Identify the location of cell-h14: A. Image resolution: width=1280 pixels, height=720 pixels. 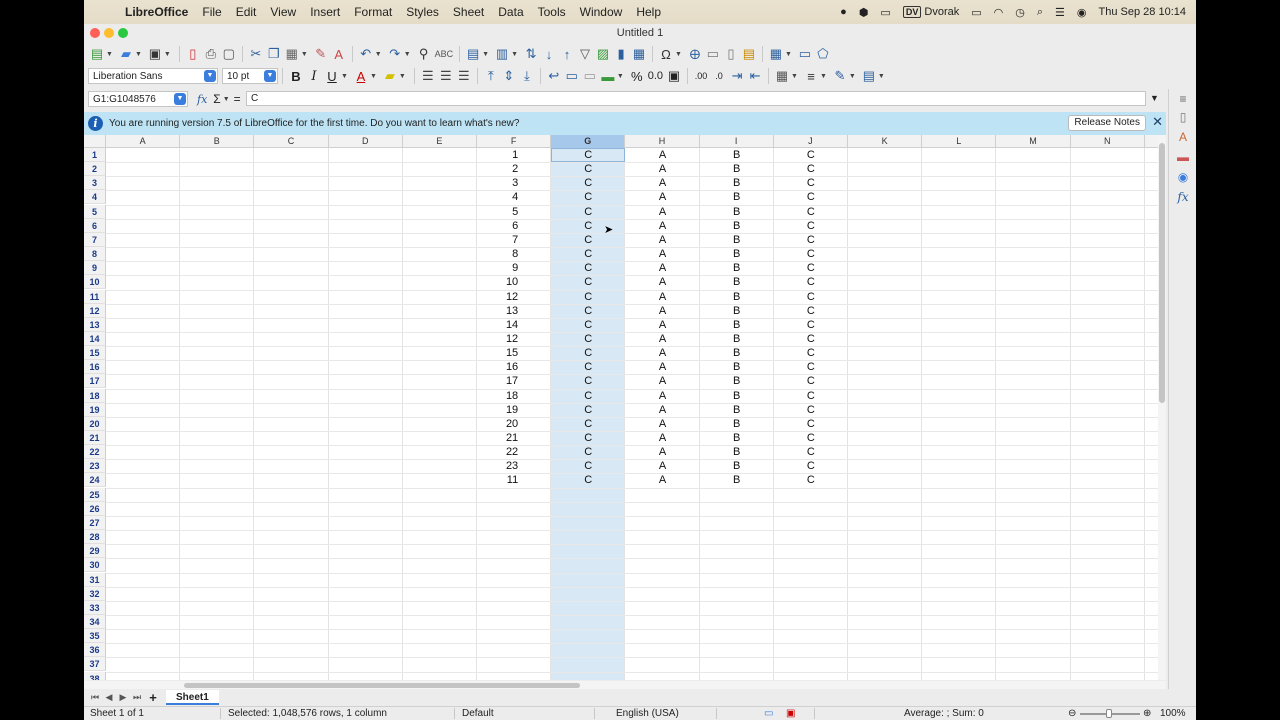
(662, 339).